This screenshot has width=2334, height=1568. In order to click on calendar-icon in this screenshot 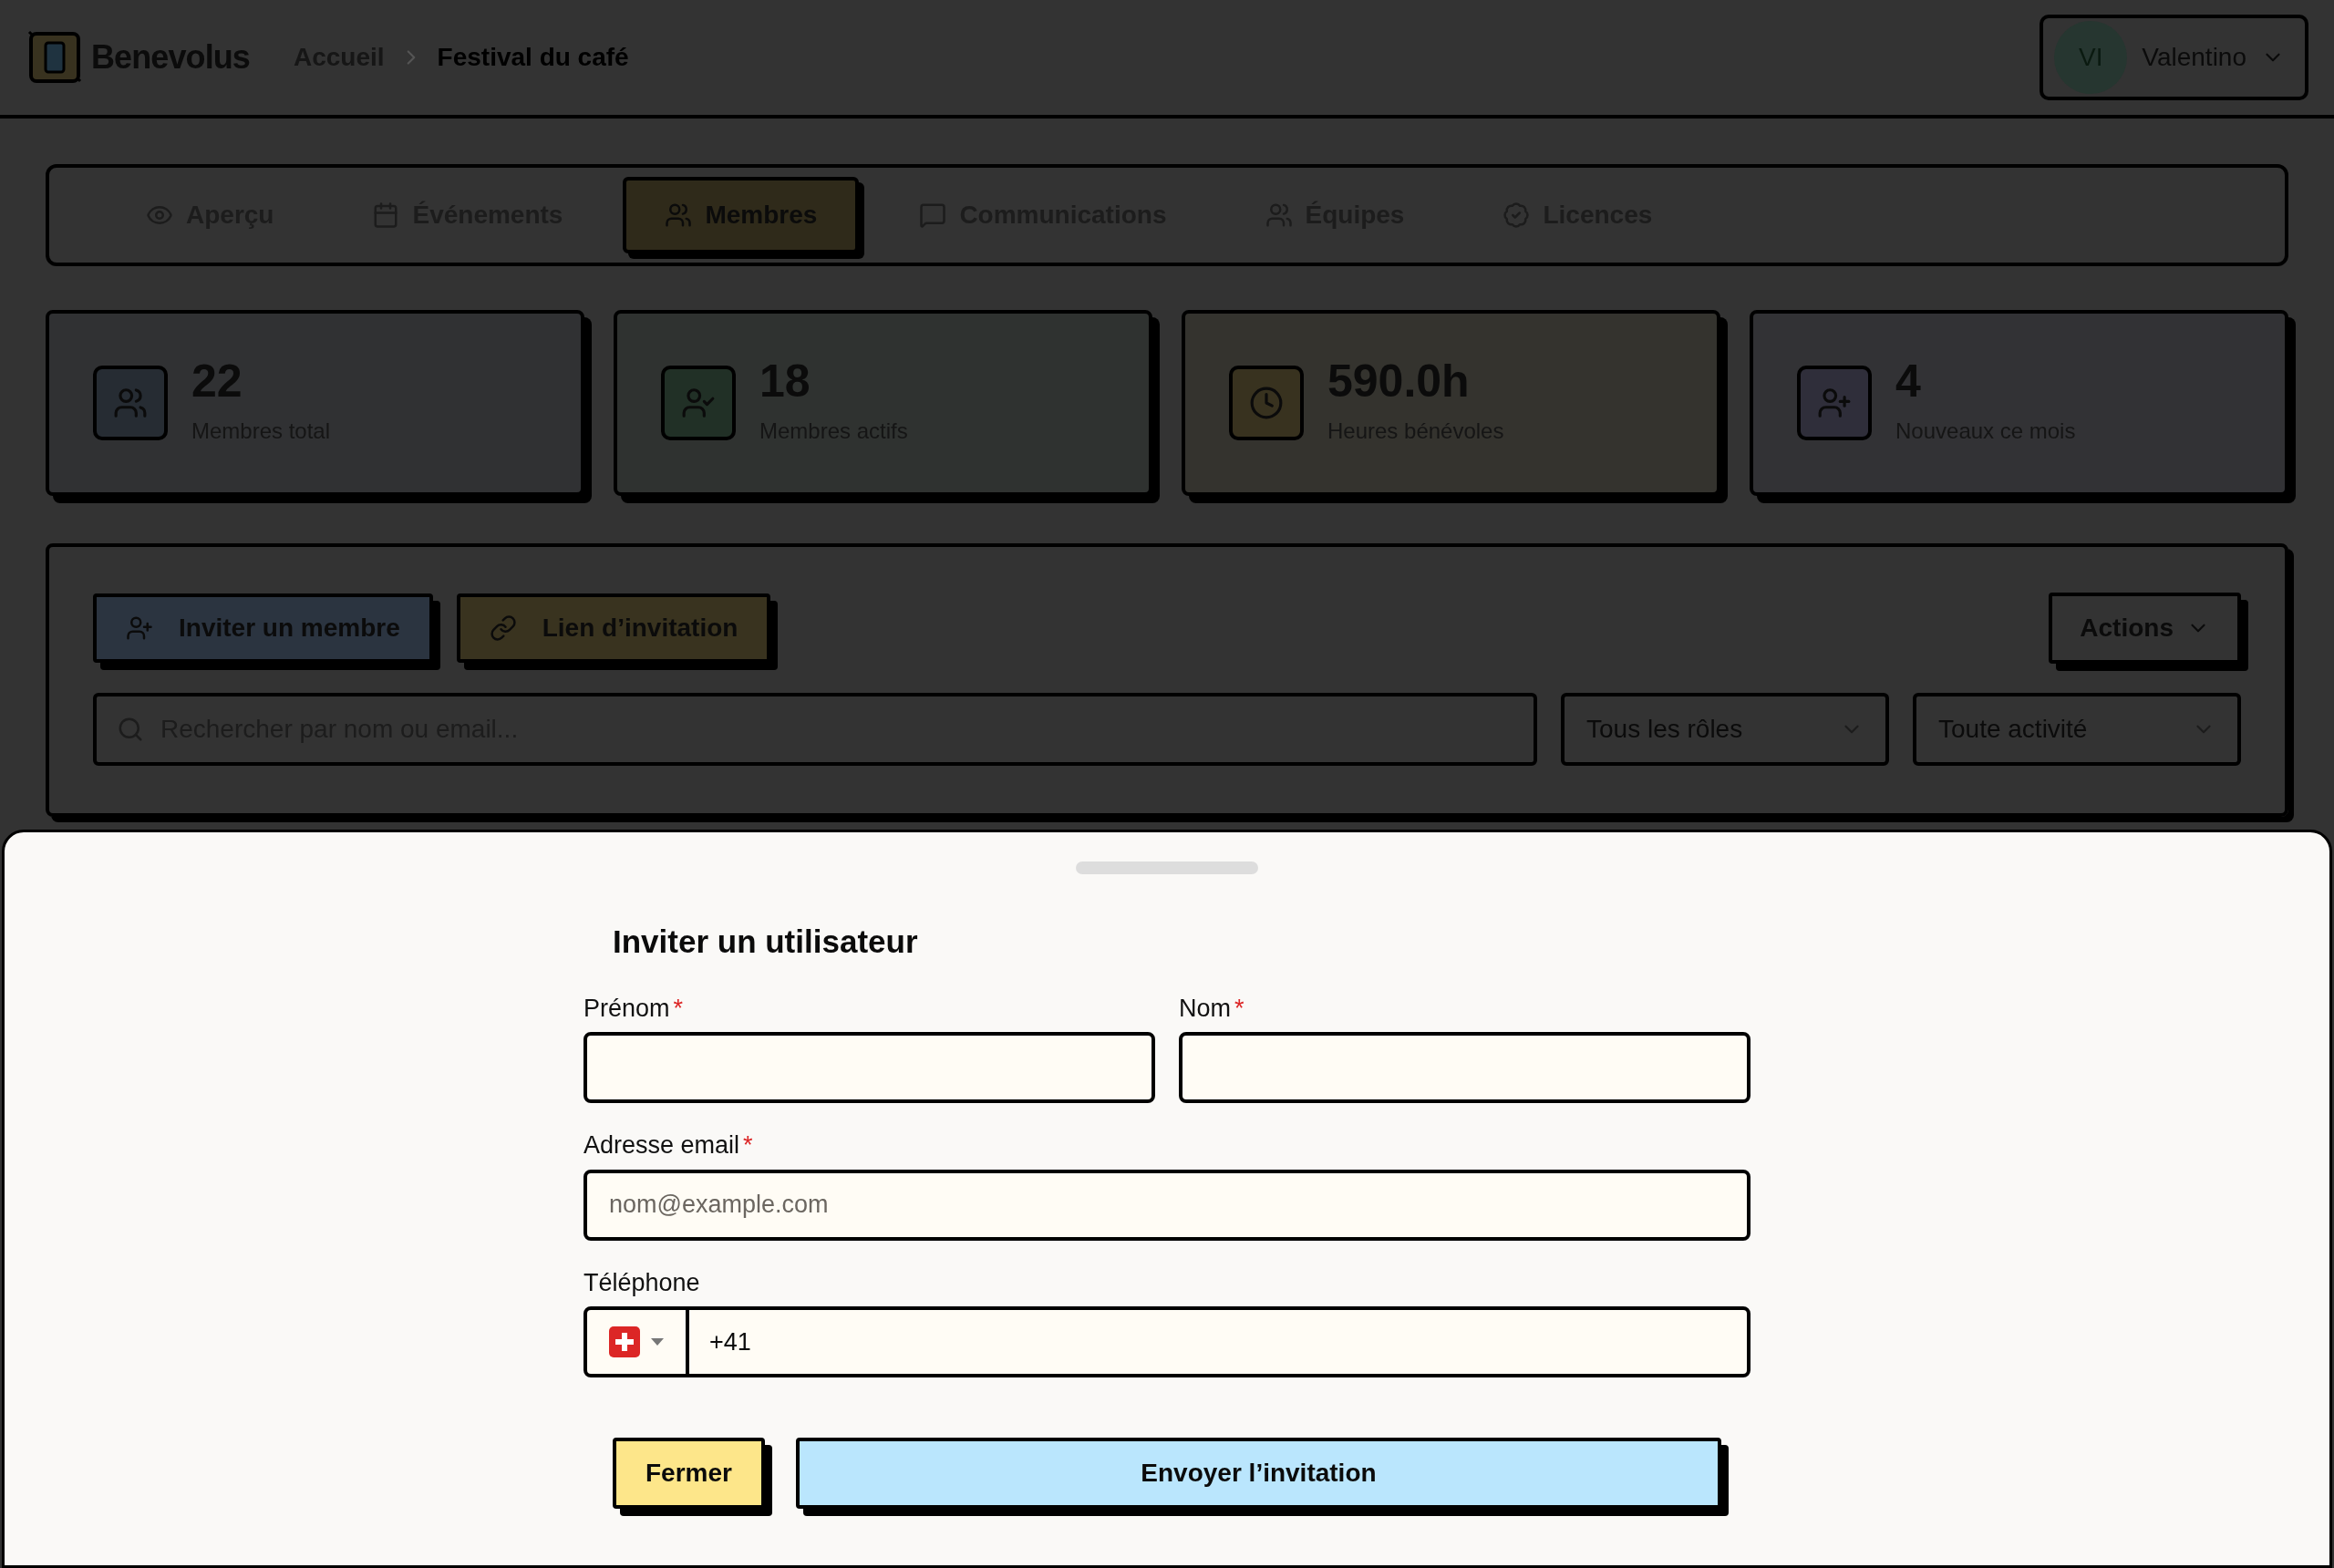, I will do `click(386, 215)`.